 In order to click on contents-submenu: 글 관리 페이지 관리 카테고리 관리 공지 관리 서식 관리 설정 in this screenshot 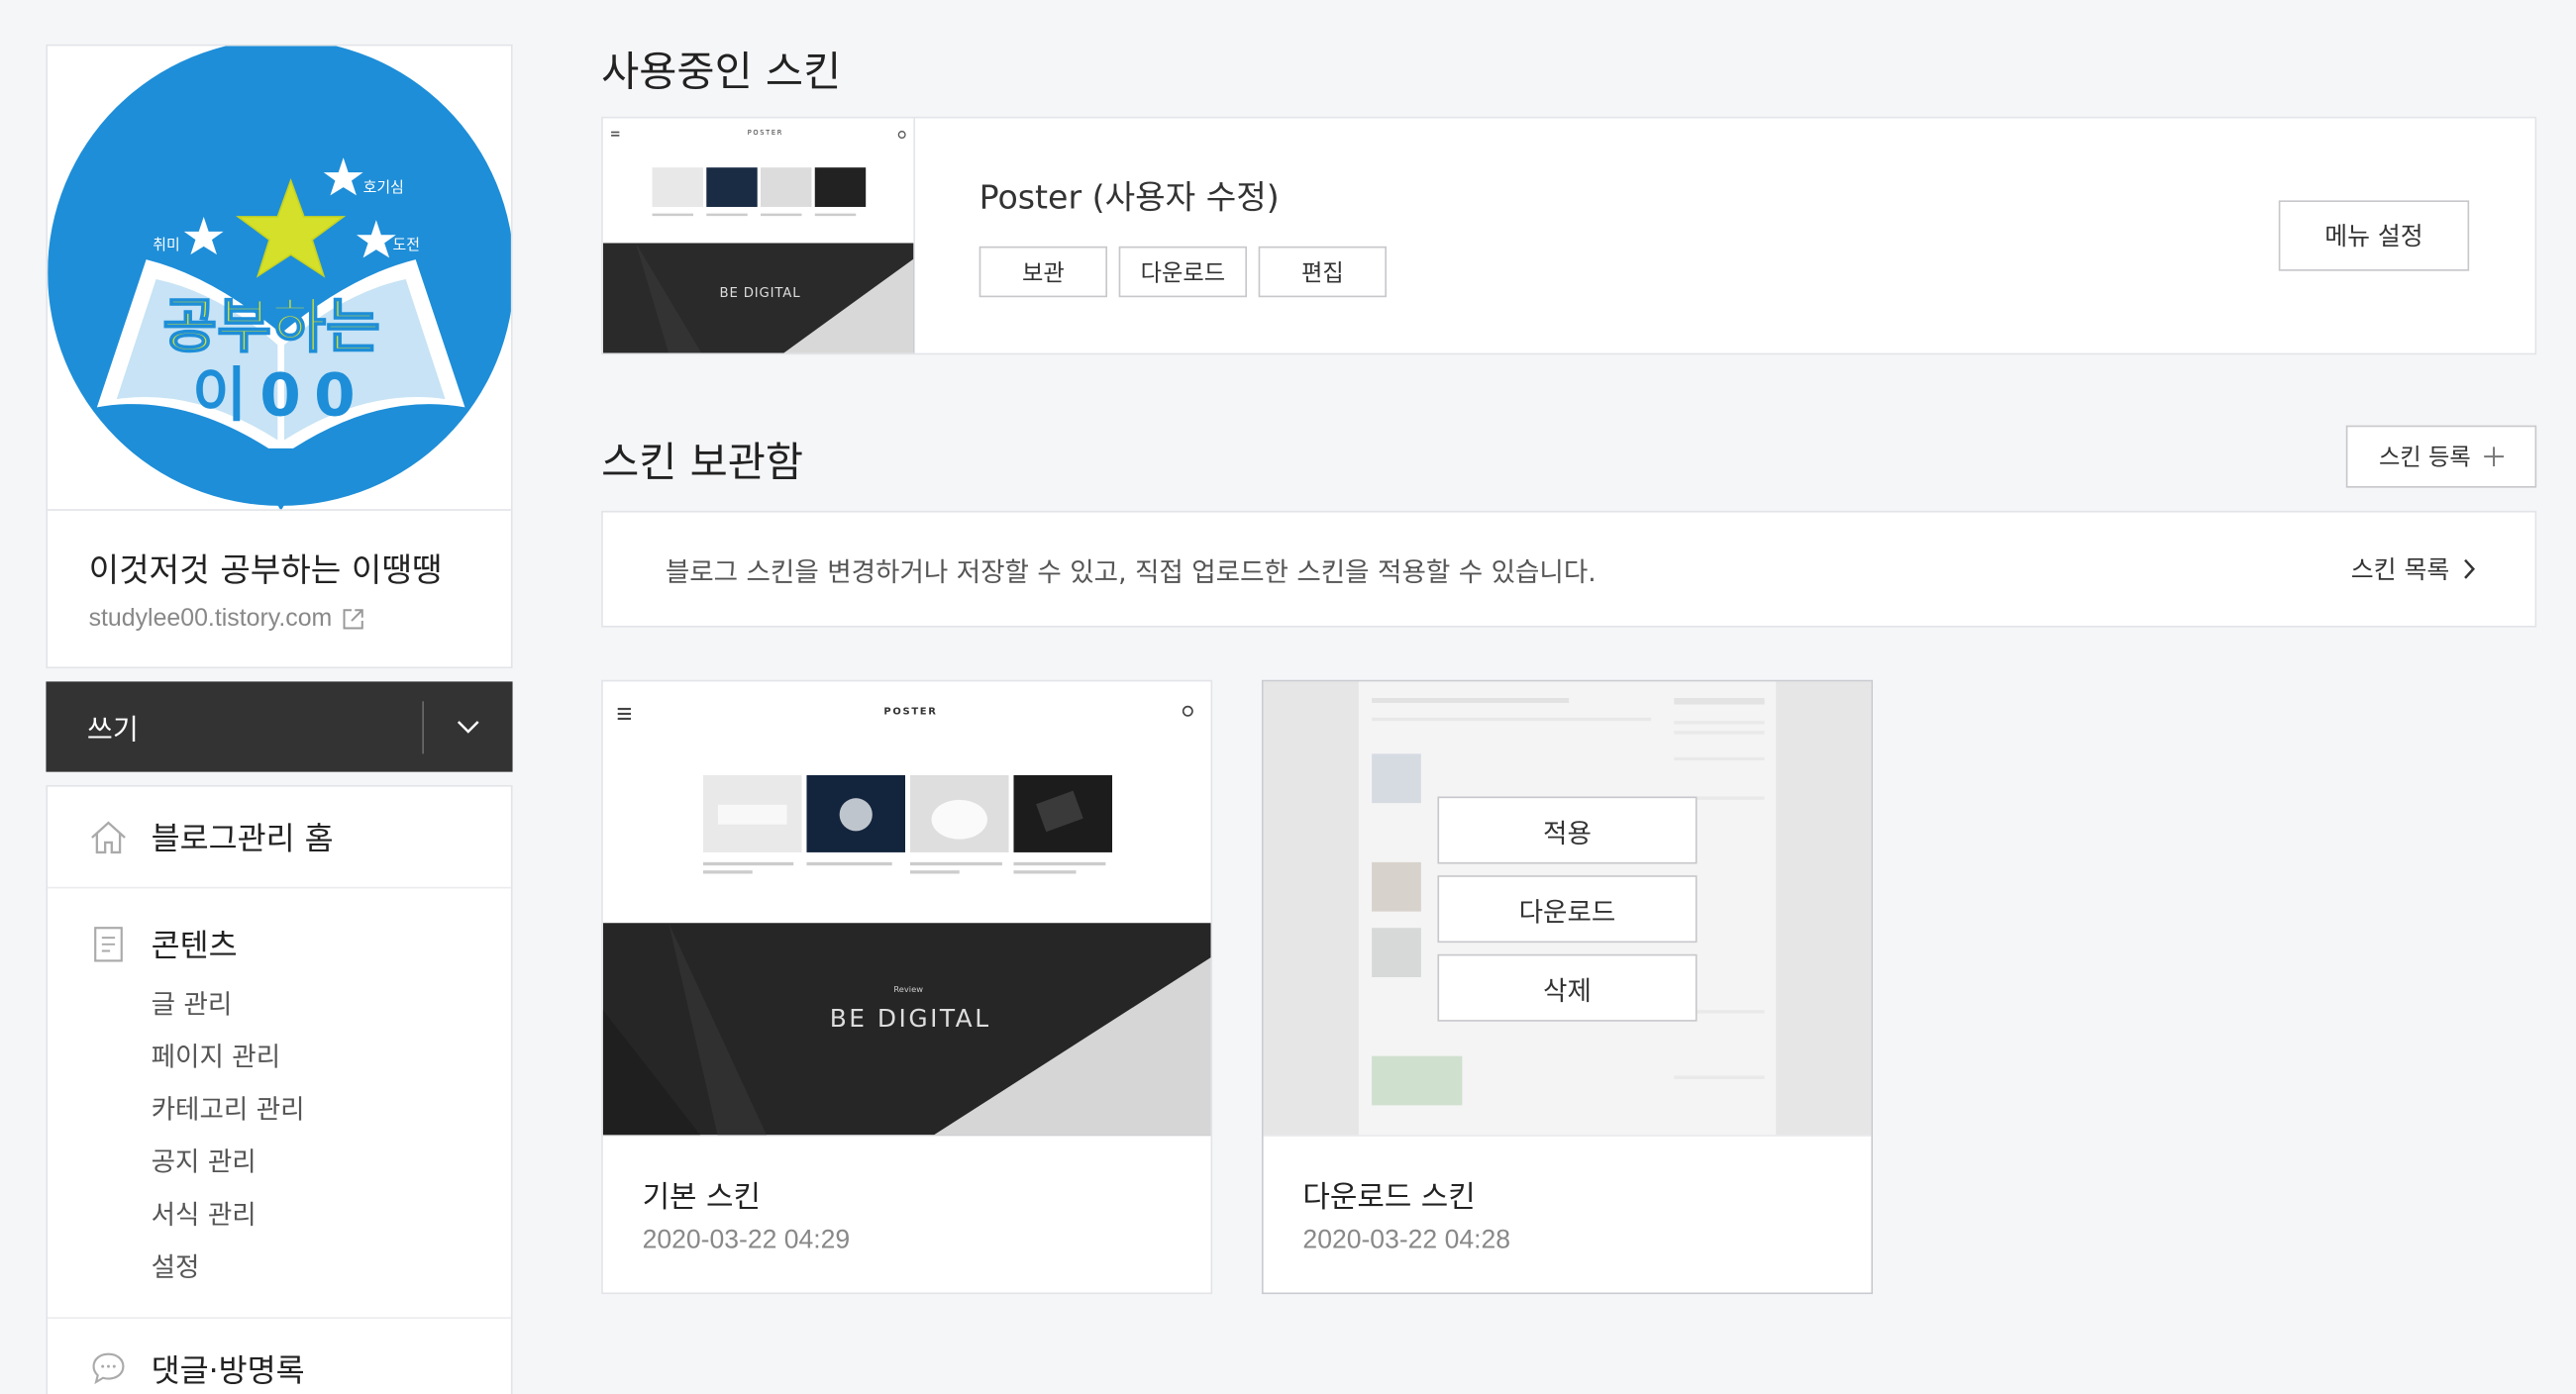, I will do `click(300, 1137)`.